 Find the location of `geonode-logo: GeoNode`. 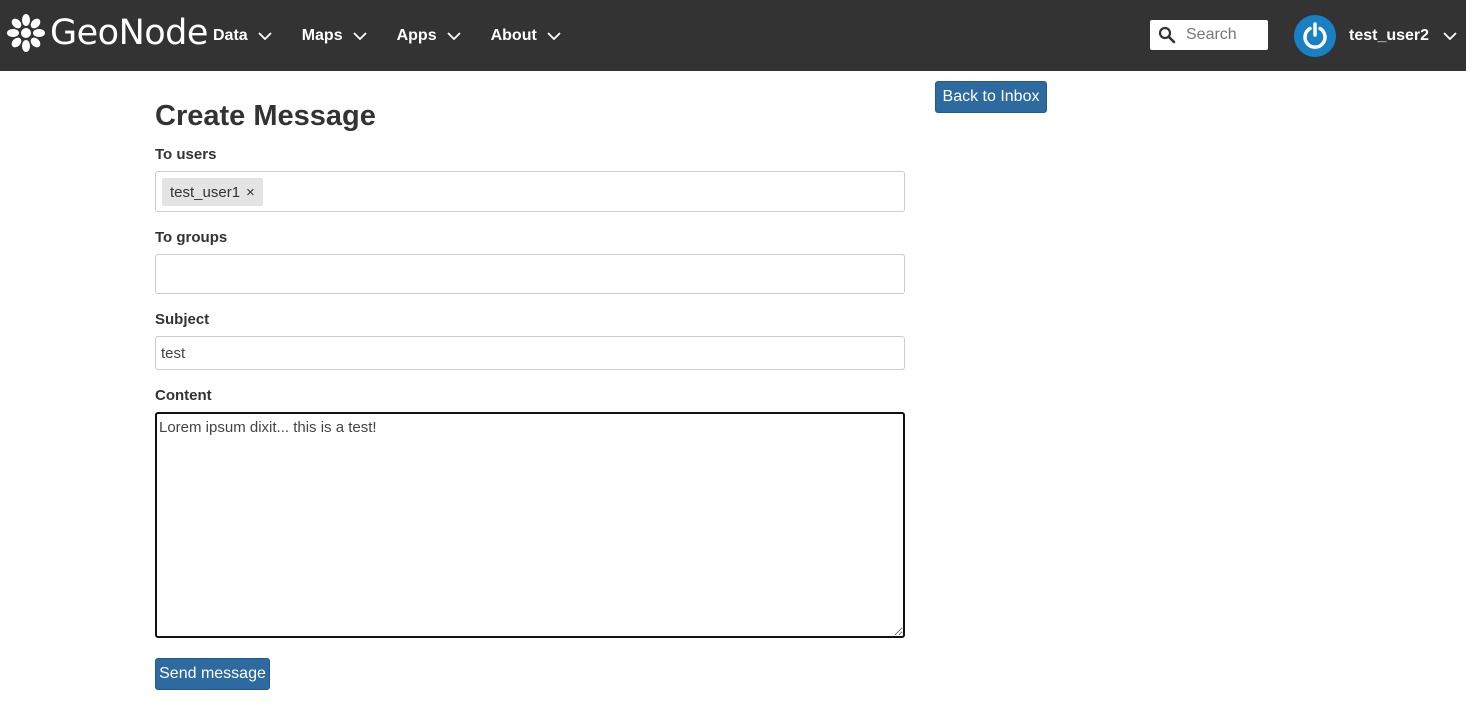

geonode-logo: GeoNode is located at coordinates (107, 33).